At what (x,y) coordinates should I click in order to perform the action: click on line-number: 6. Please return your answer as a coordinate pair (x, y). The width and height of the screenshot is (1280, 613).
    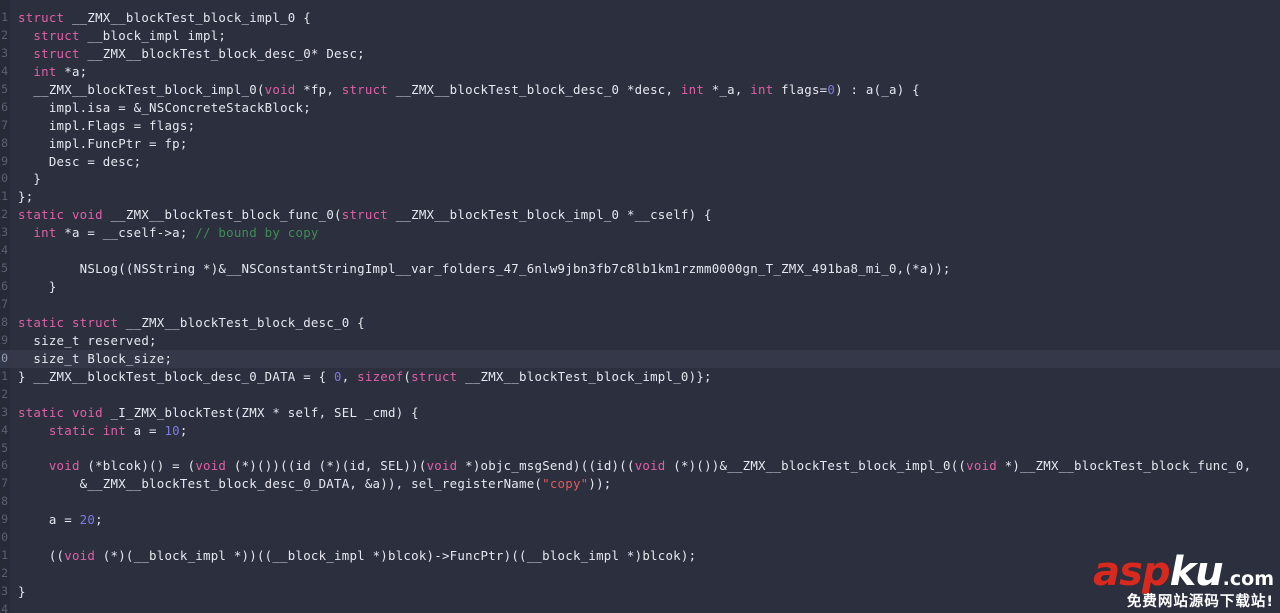
    Looking at the image, I should click on (4, 106).